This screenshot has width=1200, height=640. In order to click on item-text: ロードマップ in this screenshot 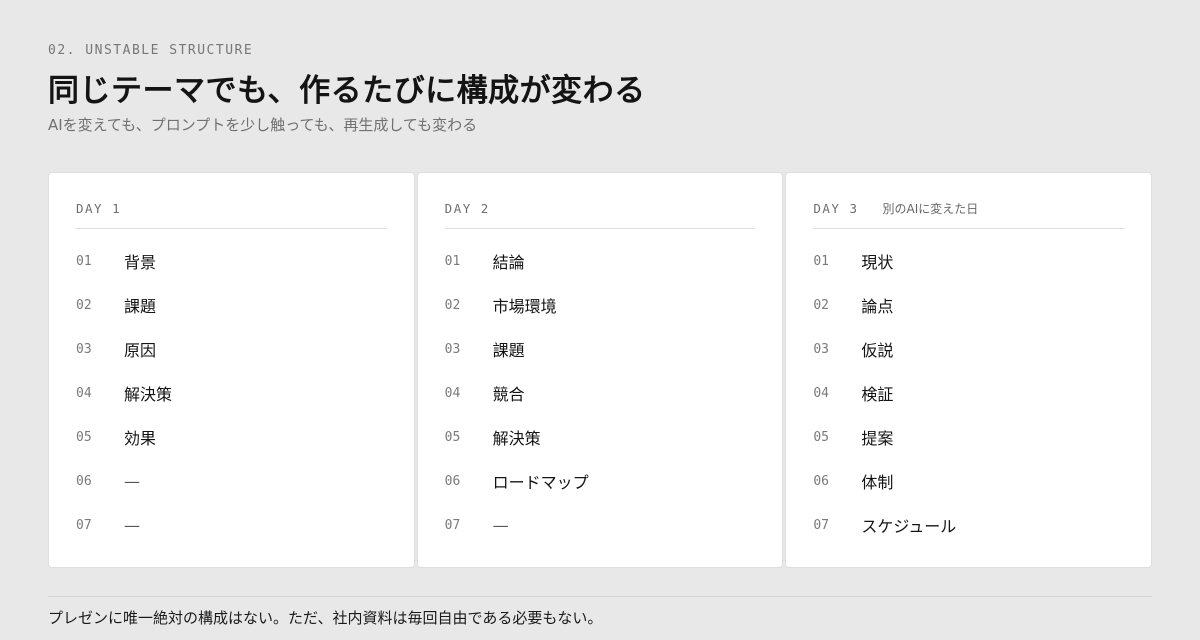, I will do `click(540, 482)`.